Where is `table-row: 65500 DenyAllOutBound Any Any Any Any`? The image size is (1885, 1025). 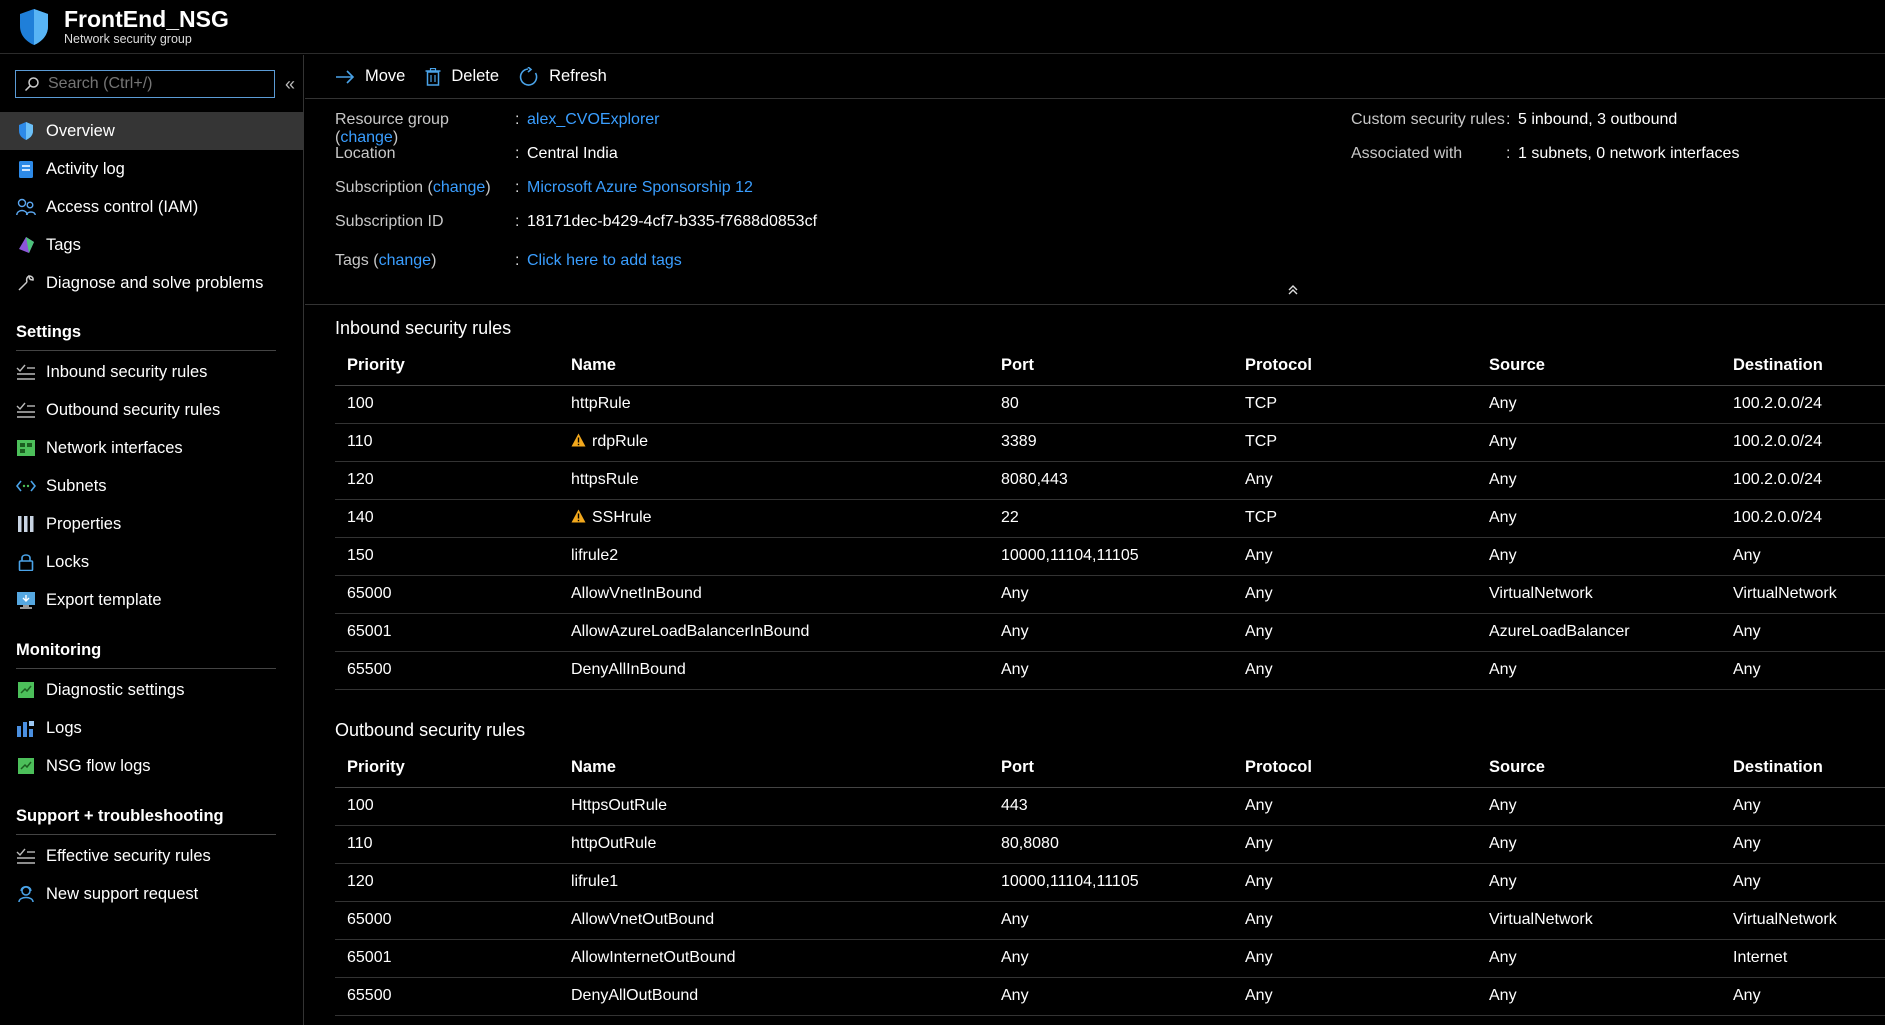
table-row: 65500 DenyAllOutBound Any Any Any Any is located at coordinates (1110, 996).